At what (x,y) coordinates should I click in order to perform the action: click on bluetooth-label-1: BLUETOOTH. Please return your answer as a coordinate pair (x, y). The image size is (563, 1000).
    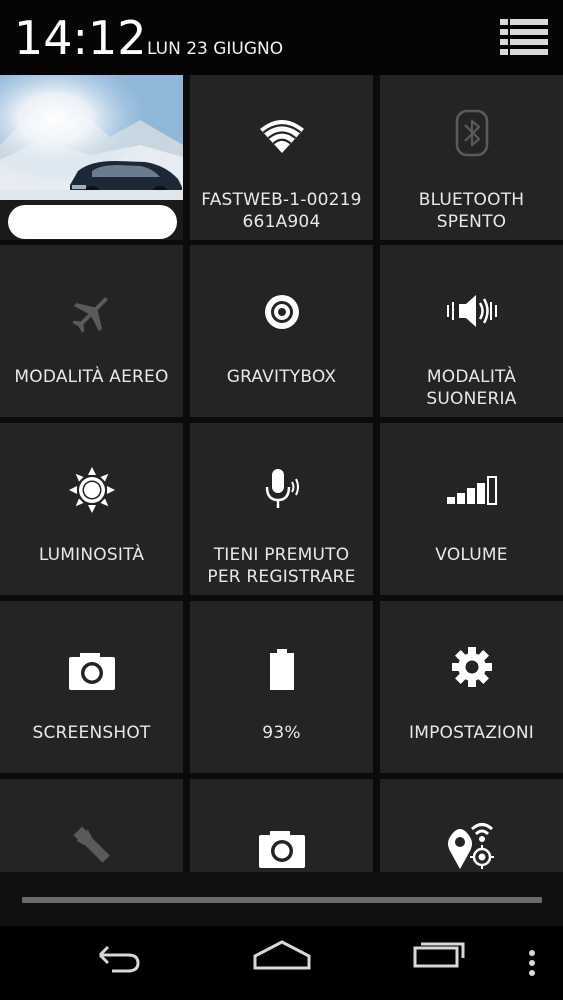
    Looking at the image, I should click on (471, 200).